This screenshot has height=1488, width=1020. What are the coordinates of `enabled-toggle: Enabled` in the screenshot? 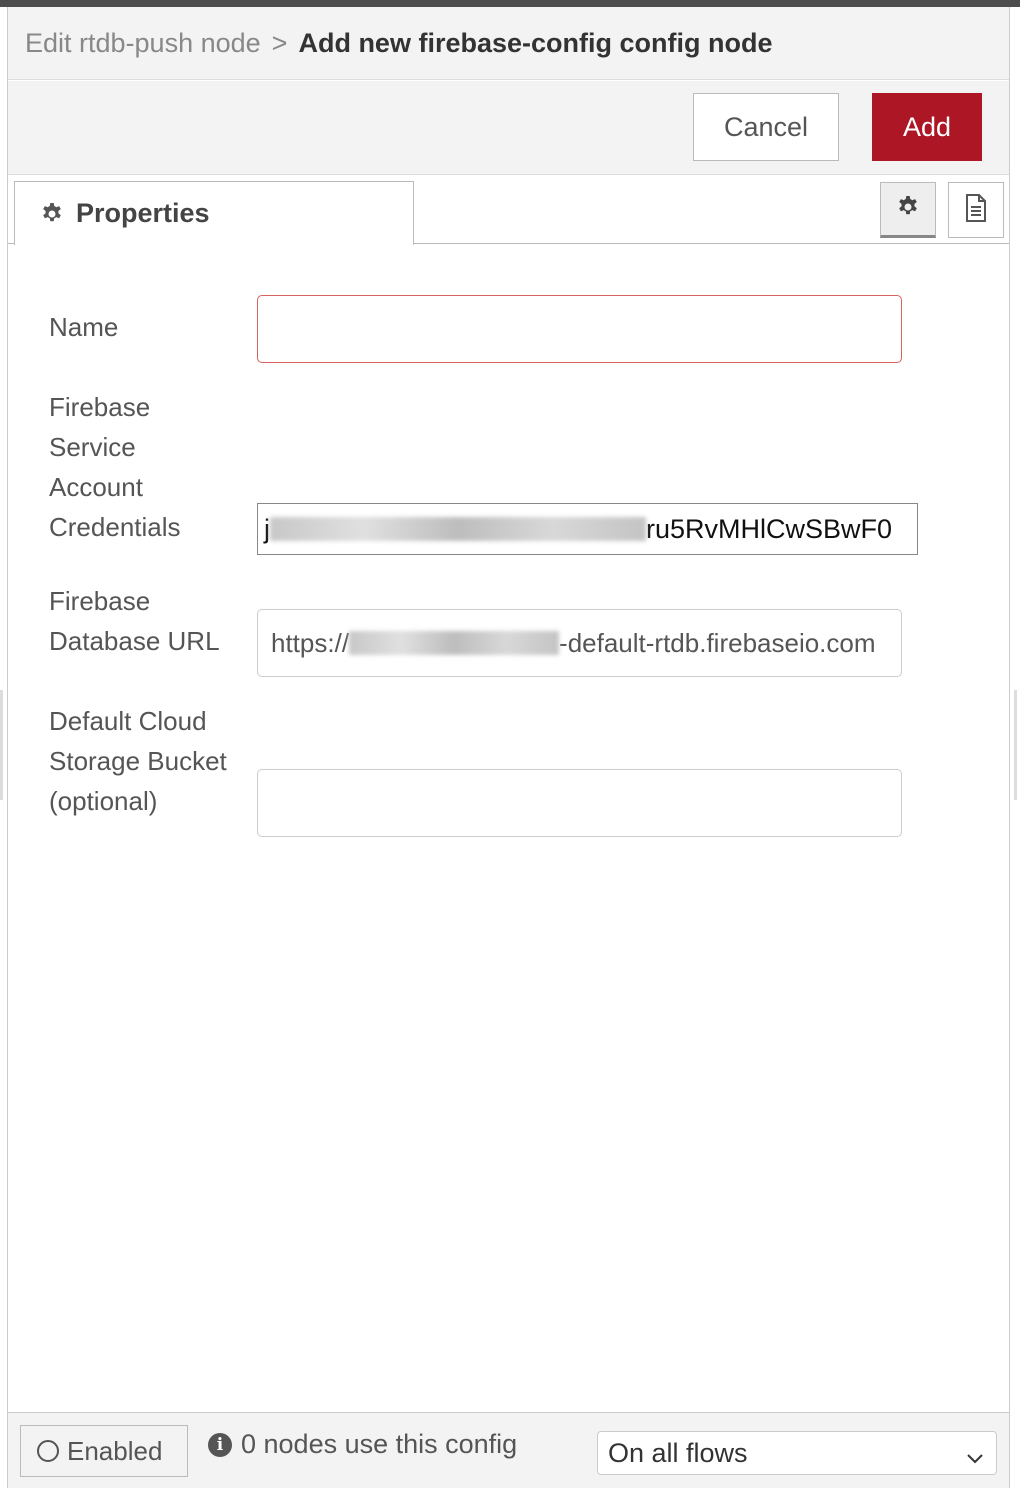 It's located at (104, 1451).